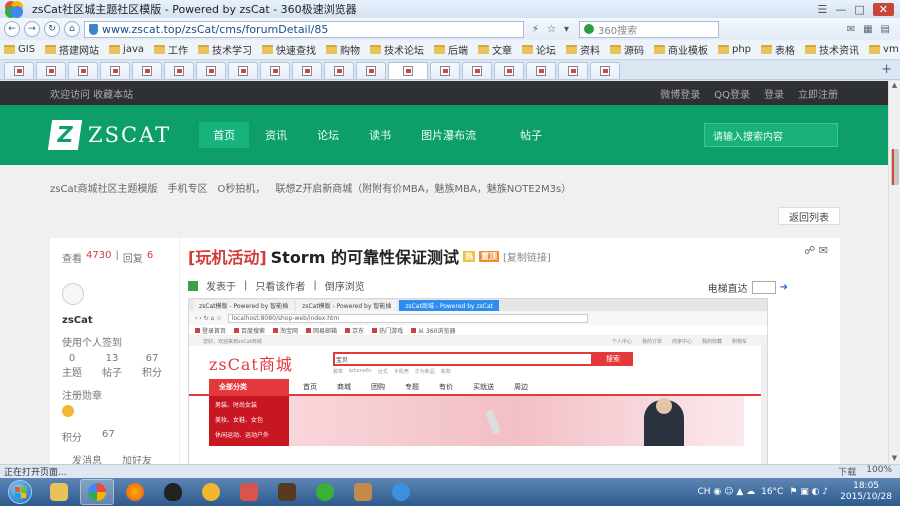 This screenshot has width=900, height=506. I want to click on menu-forum: 论坛, so click(328, 135).